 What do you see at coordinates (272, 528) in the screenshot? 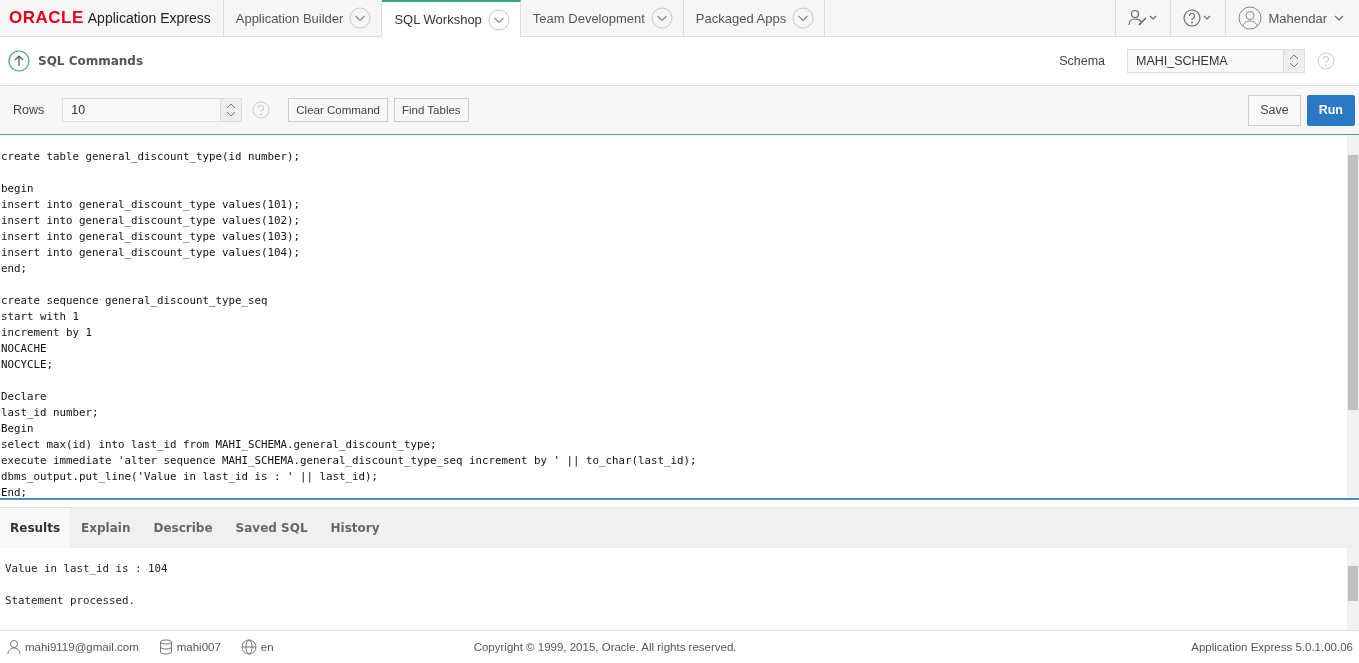
I see `results-tab: Saved SQL` at bounding box center [272, 528].